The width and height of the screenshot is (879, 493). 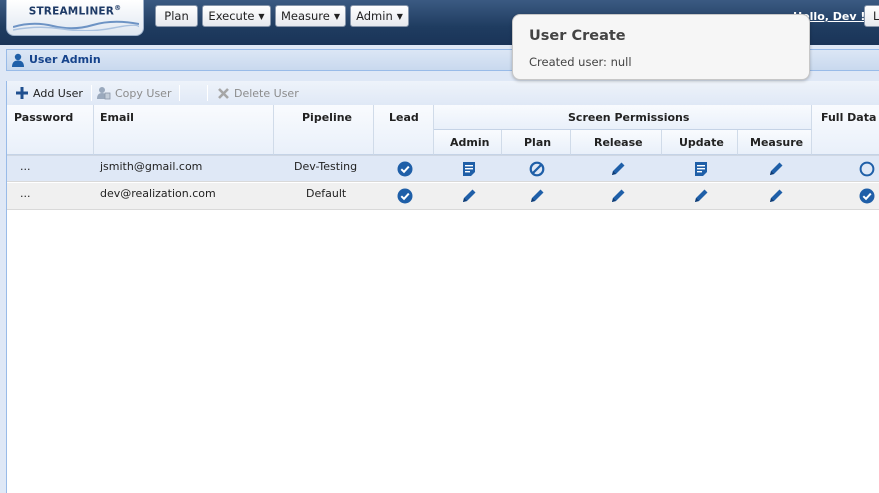 What do you see at coordinates (58, 93) in the screenshot?
I see `add-user-label: Add User` at bounding box center [58, 93].